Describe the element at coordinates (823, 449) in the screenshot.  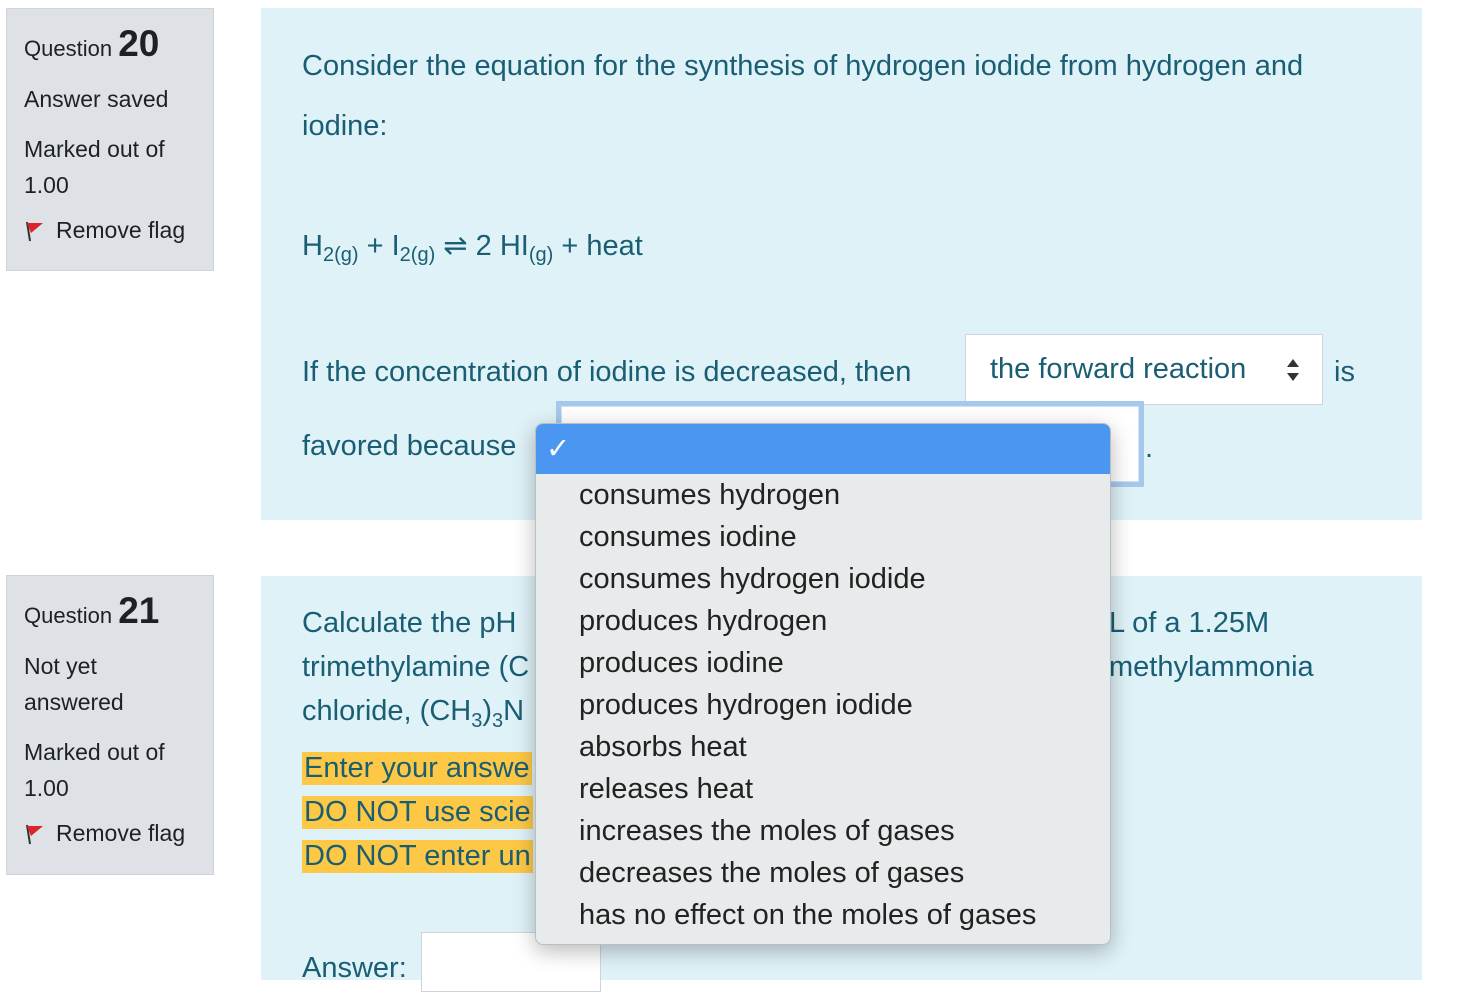
I see `dropdown-option-blank-selected: ✓` at that location.